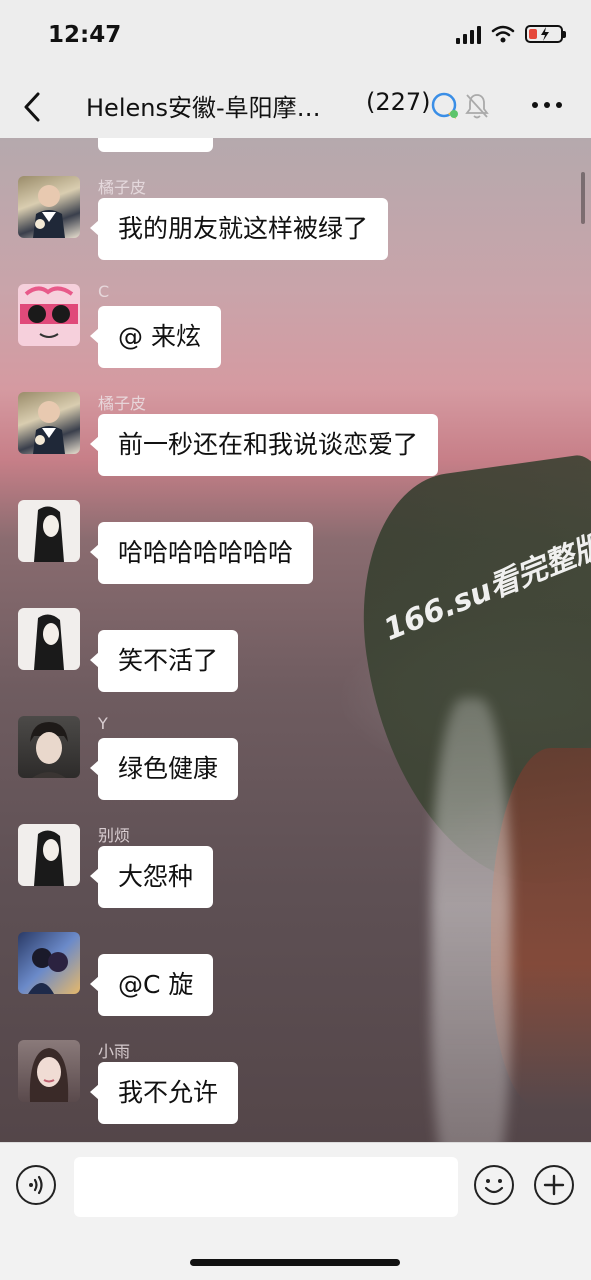  What do you see at coordinates (503, 34) in the screenshot?
I see `wifi-icon` at bounding box center [503, 34].